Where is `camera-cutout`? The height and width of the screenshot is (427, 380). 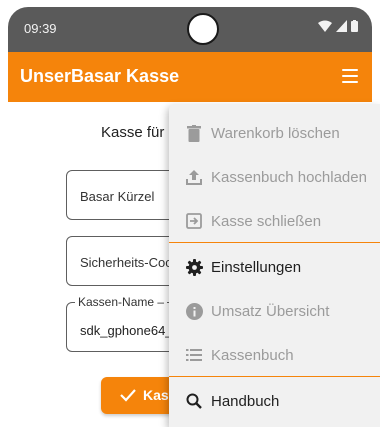
camera-cutout is located at coordinates (203, 29).